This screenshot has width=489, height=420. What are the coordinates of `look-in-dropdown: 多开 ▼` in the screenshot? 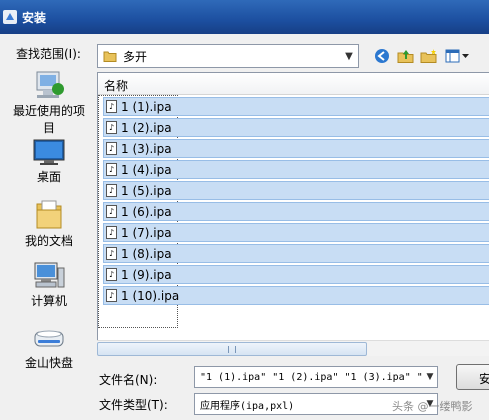 It's located at (228, 56).